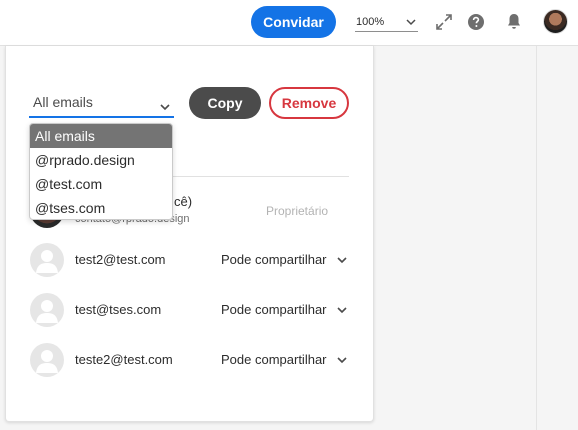 This screenshot has width=578, height=430. Describe the element at coordinates (370, 21) in the screenshot. I see `zoom-value: 100%` at that location.